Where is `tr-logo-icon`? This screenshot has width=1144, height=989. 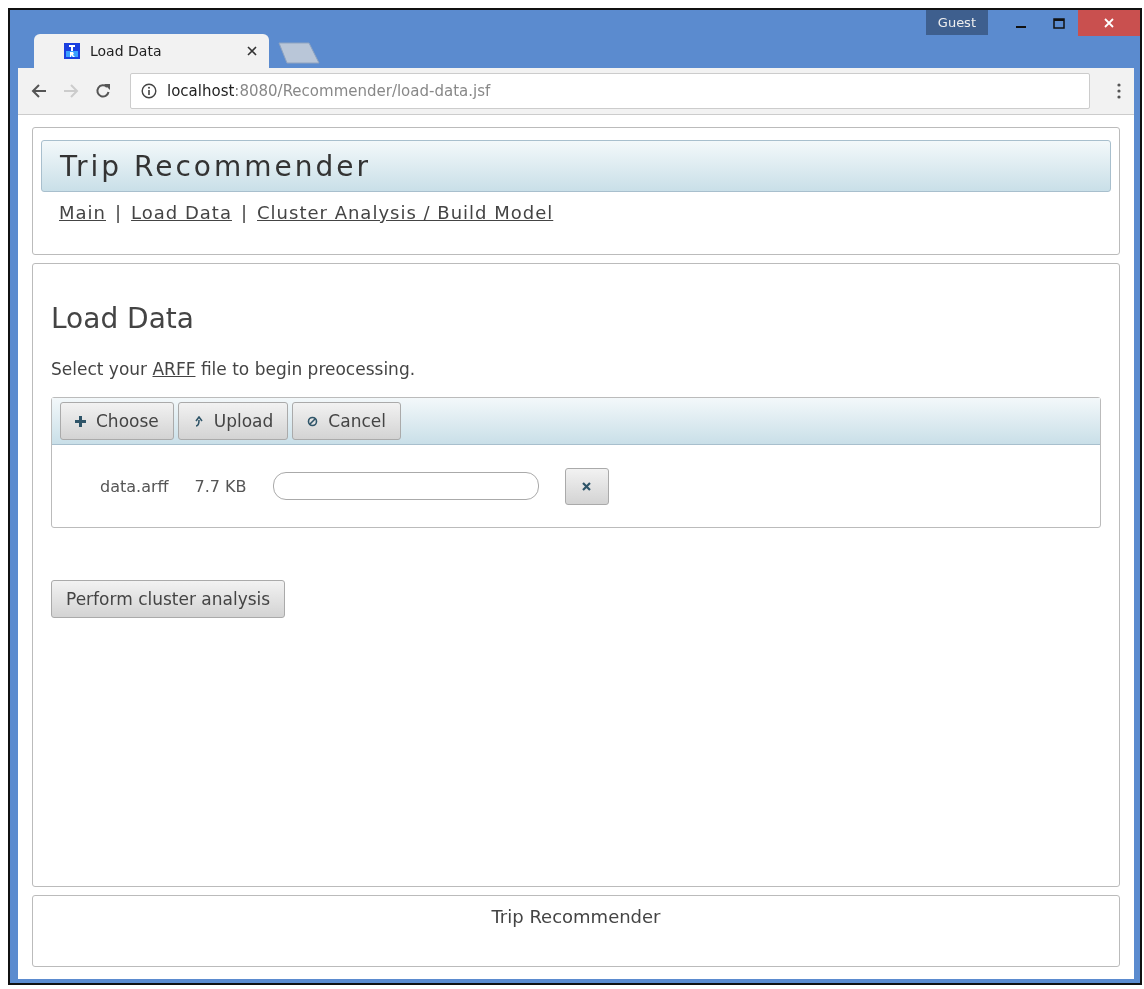
tr-logo-icon is located at coordinates (72, 51).